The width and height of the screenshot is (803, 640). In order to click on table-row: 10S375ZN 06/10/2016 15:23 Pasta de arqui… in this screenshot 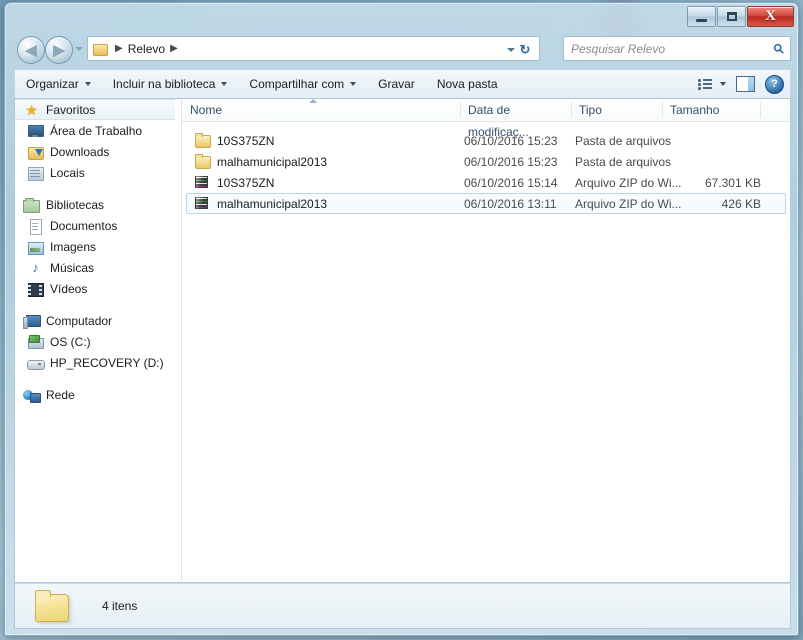, I will do `click(486, 140)`.